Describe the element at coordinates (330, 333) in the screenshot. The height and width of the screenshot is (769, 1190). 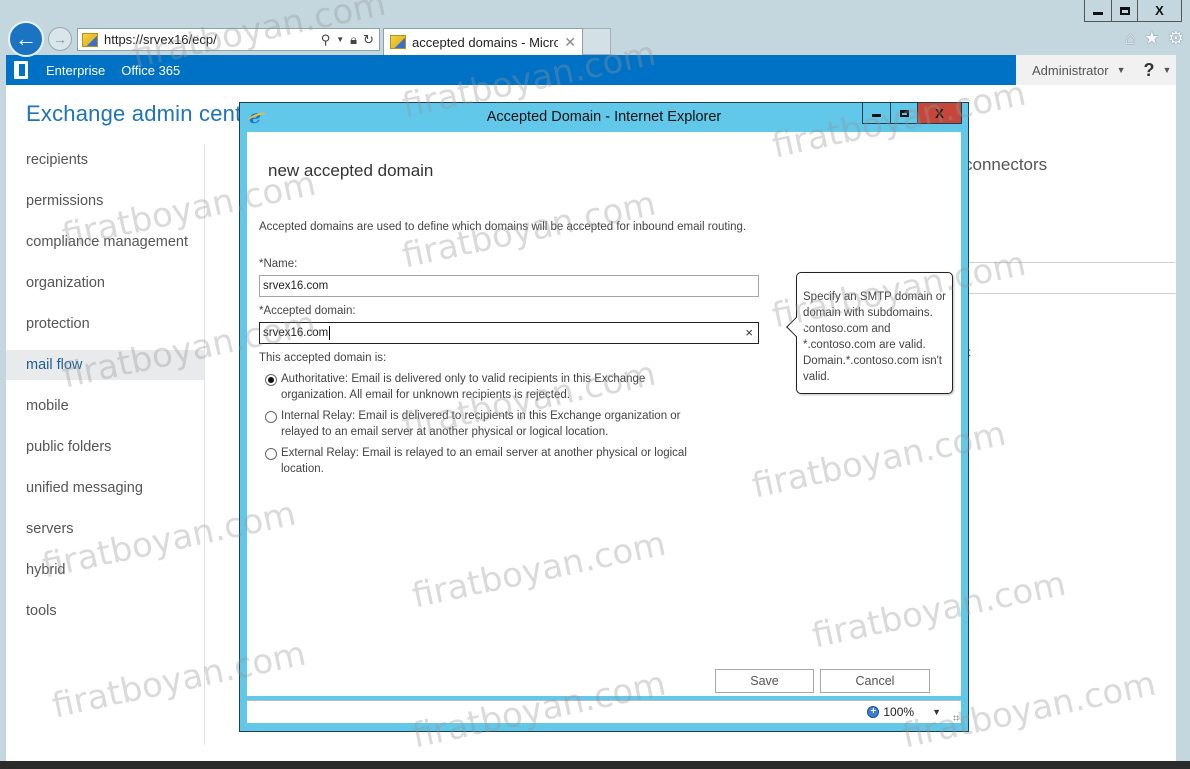
I see `text-cursor` at that location.